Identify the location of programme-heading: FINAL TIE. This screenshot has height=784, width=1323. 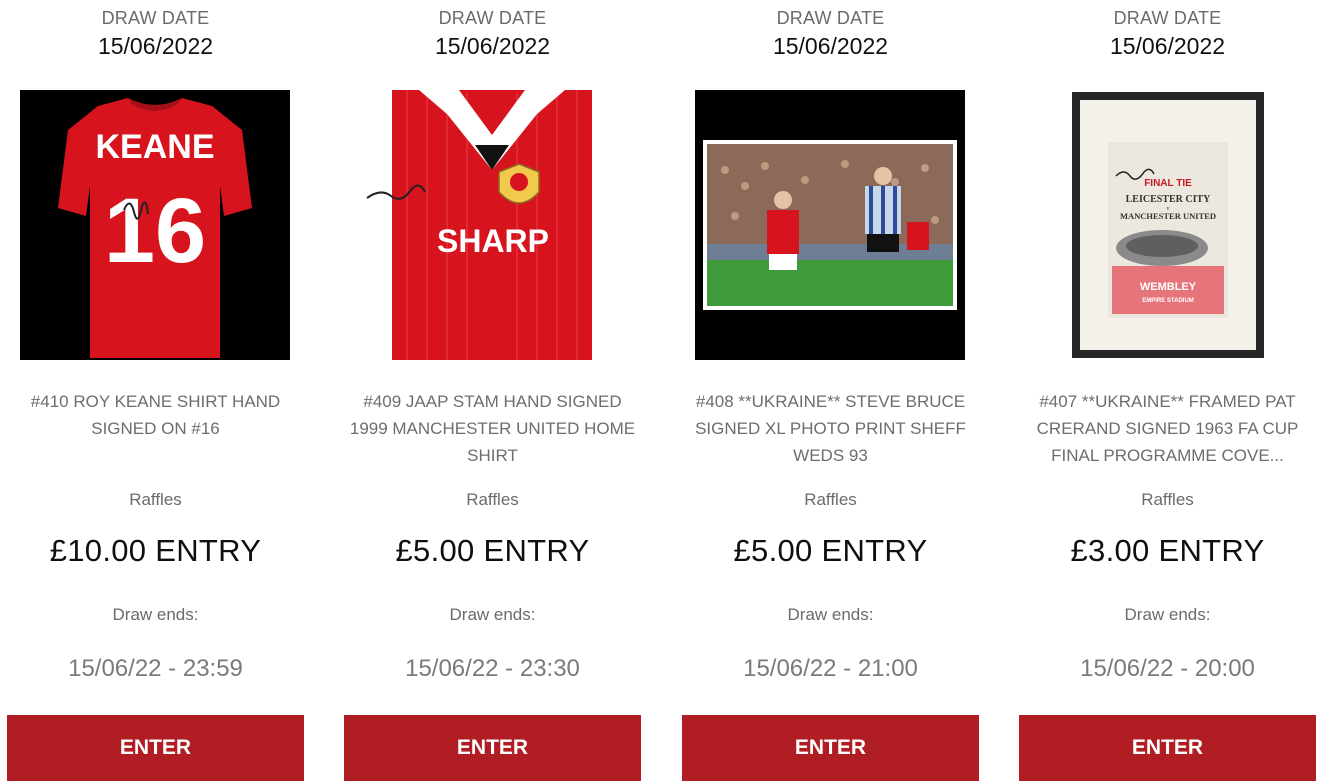
(1168, 183).